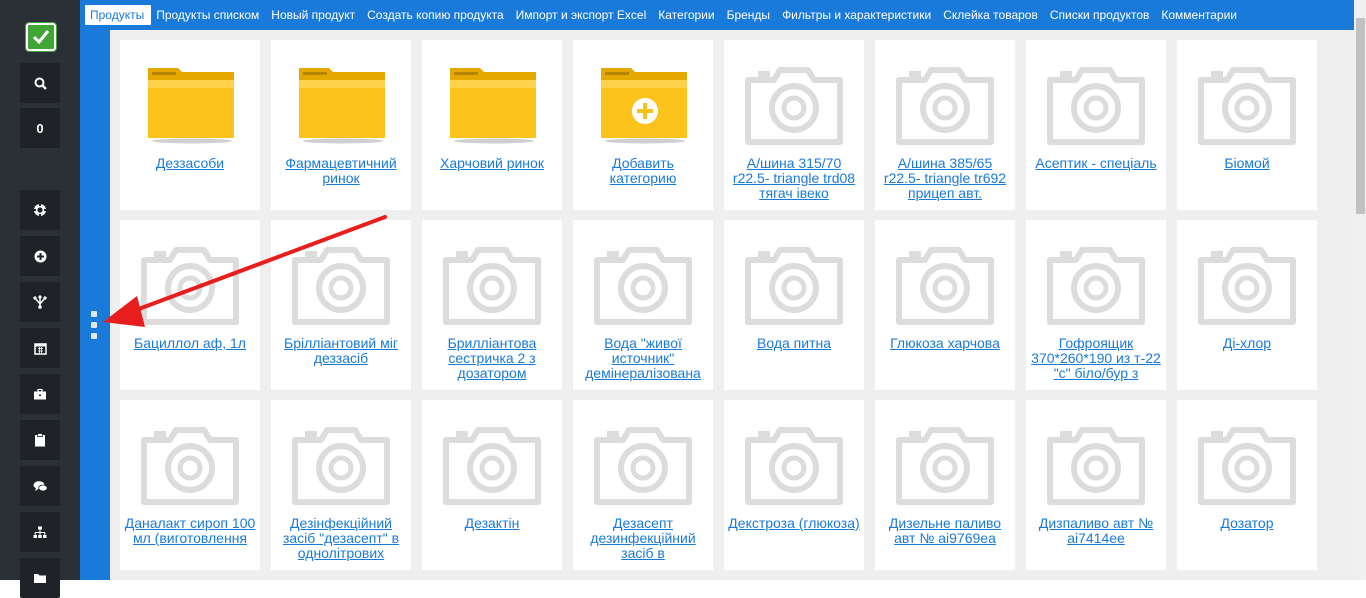 Image resolution: width=1366 pixels, height=598 pixels. I want to click on clipboard-button, so click(40, 440).